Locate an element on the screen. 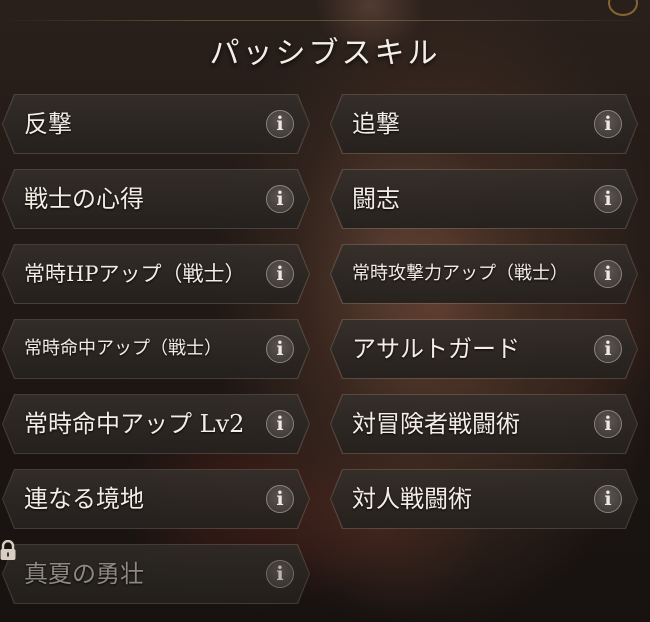  skill-label: 真夏の勇壮 is located at coordinates (84, 574).